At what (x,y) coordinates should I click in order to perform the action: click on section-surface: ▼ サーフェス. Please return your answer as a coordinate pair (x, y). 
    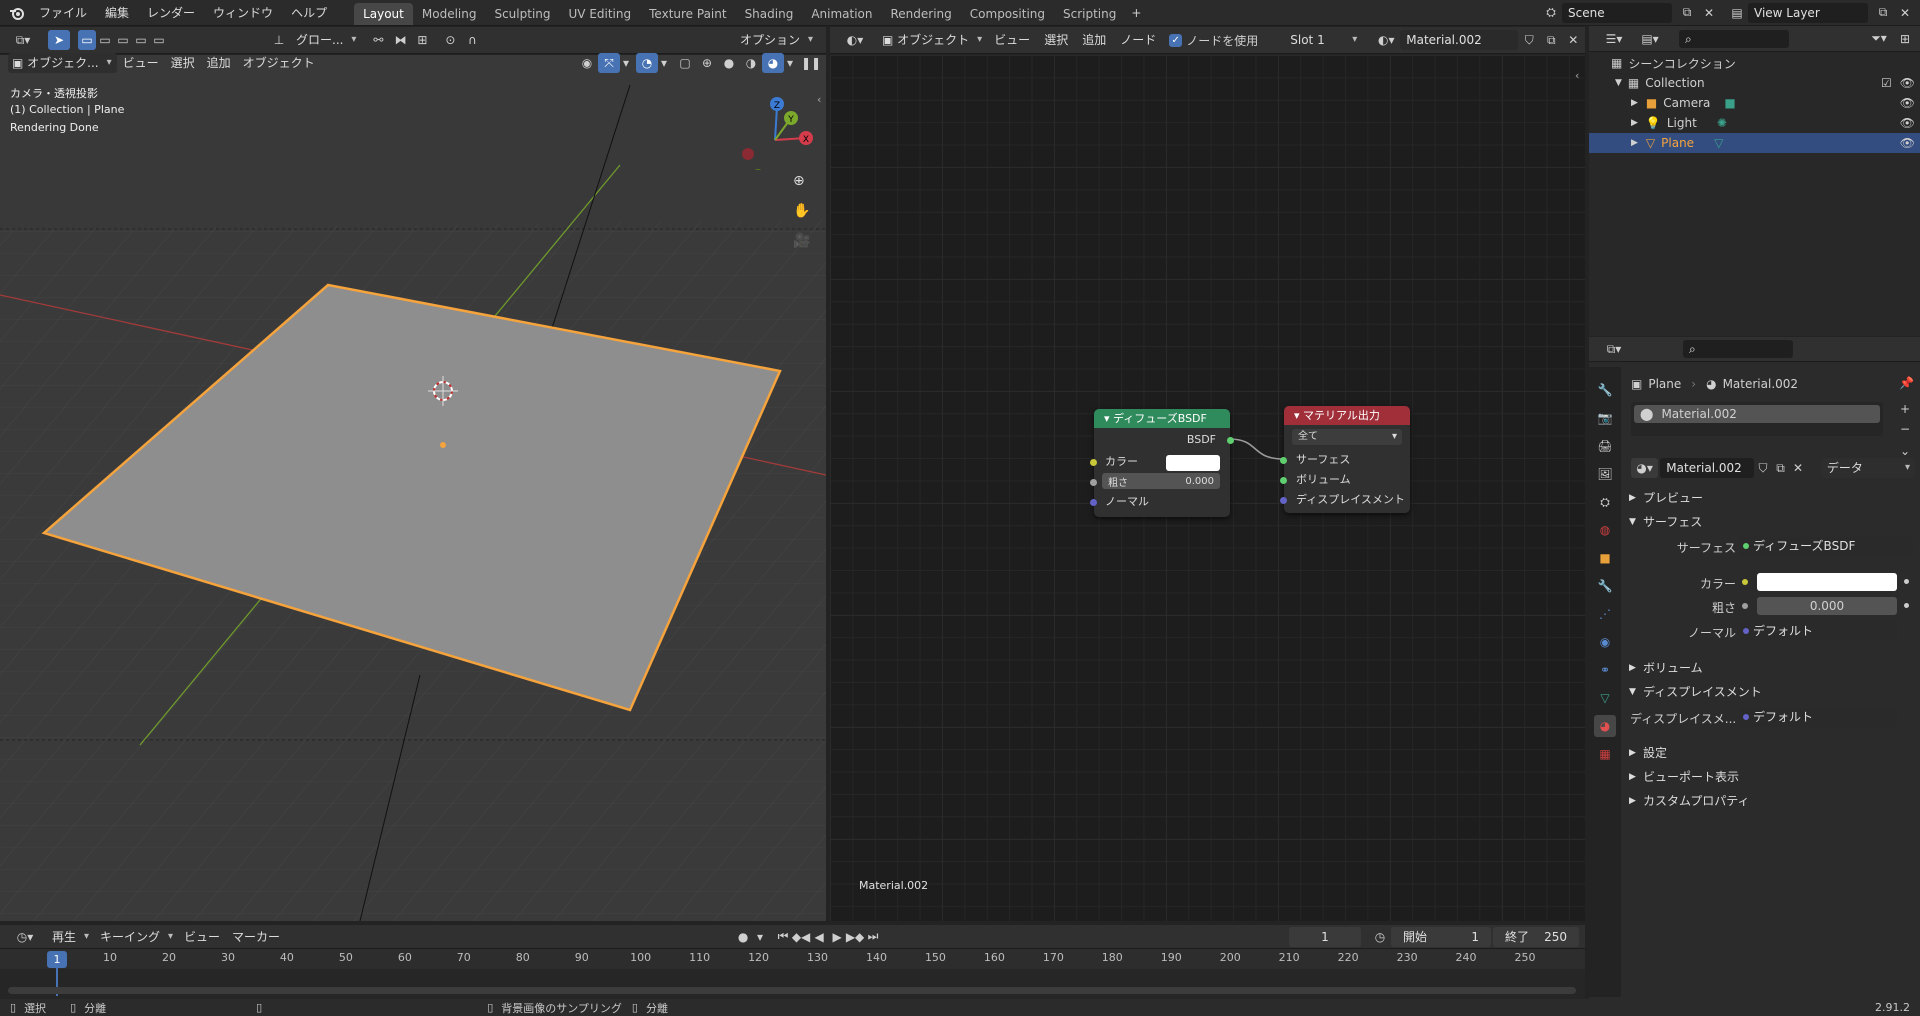
    Looking at the image, I should click on (1661, 522).